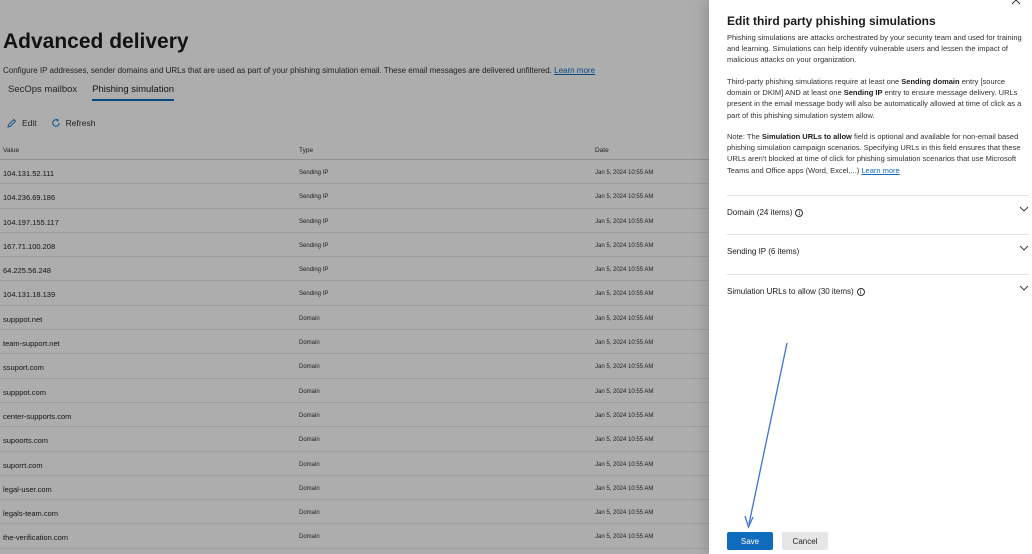 The height and width of the screenshot is (554, 1032). What do you see at coordinates (790, 291) in the screenshot?
I see `section-label-text: Simulation URLs to allow (30 items)` at bounding box center [790, 291].